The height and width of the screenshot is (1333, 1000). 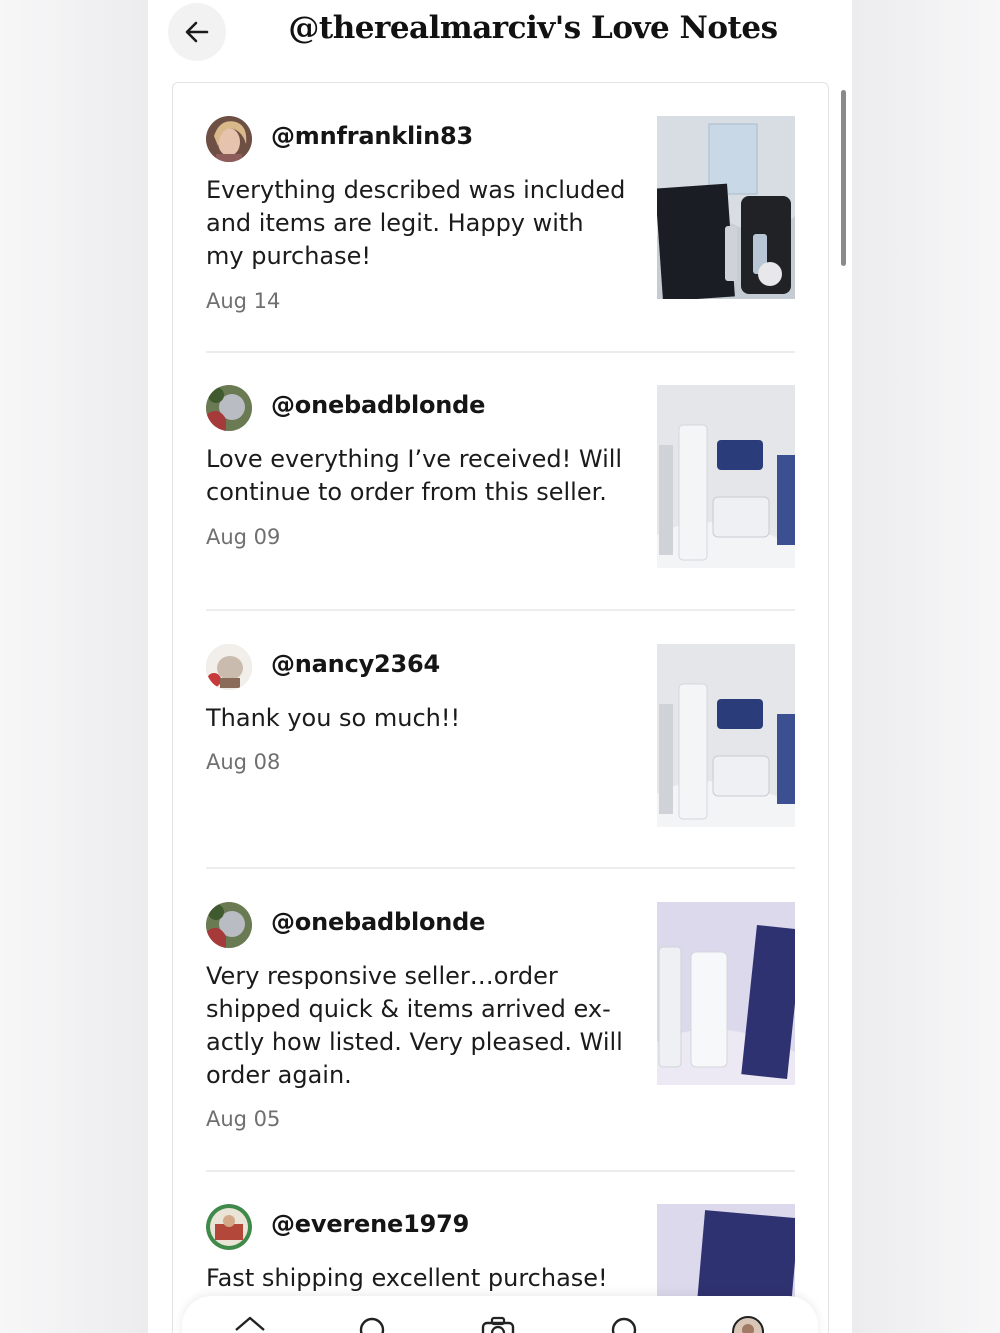 What do you see at coordinates (243, 301) in the screenshot?
I see `note-date: Aug 14` at bounding box center [243, 301].